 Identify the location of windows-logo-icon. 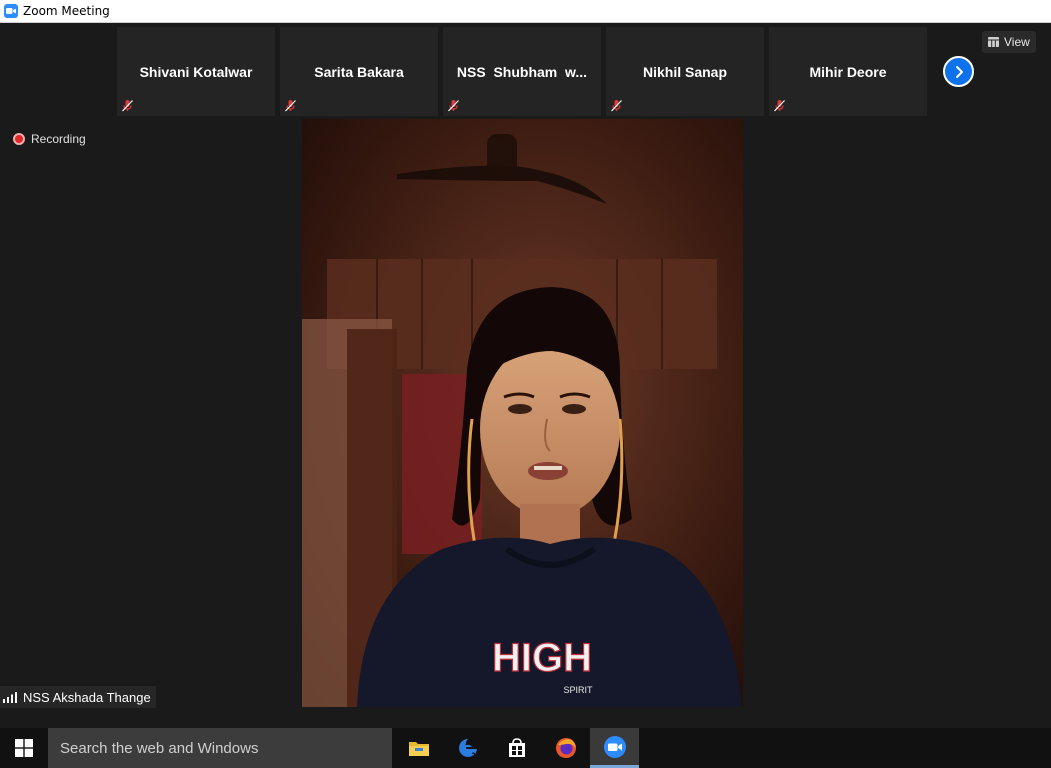
(24, 748).